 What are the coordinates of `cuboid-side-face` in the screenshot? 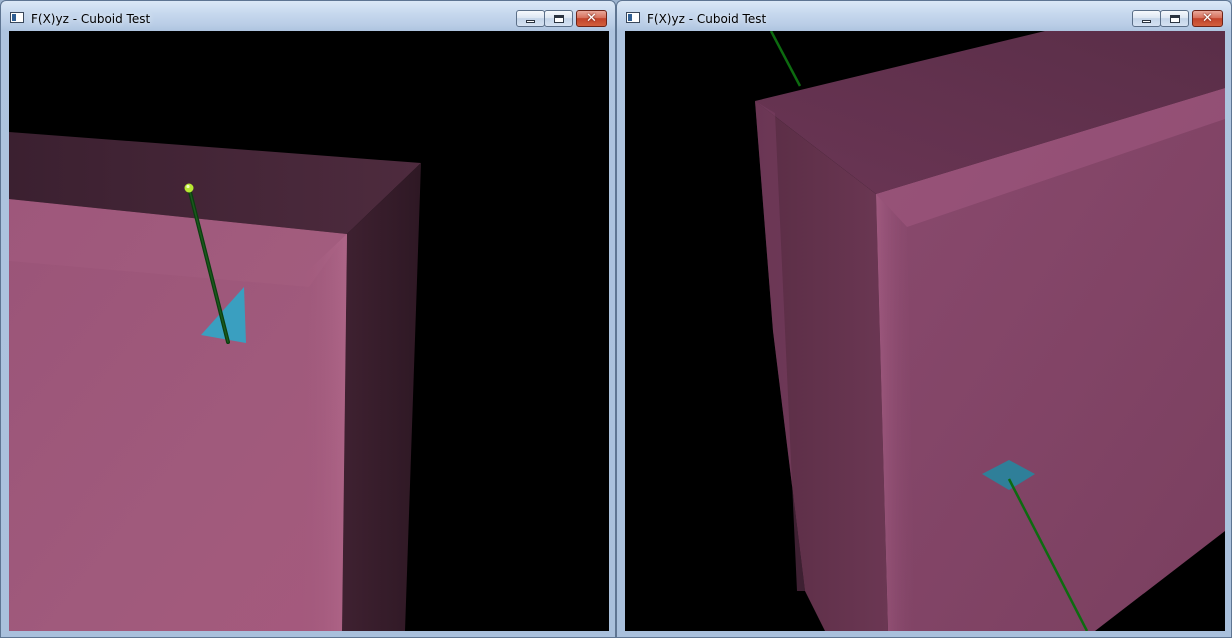 It's located at (381, 397).